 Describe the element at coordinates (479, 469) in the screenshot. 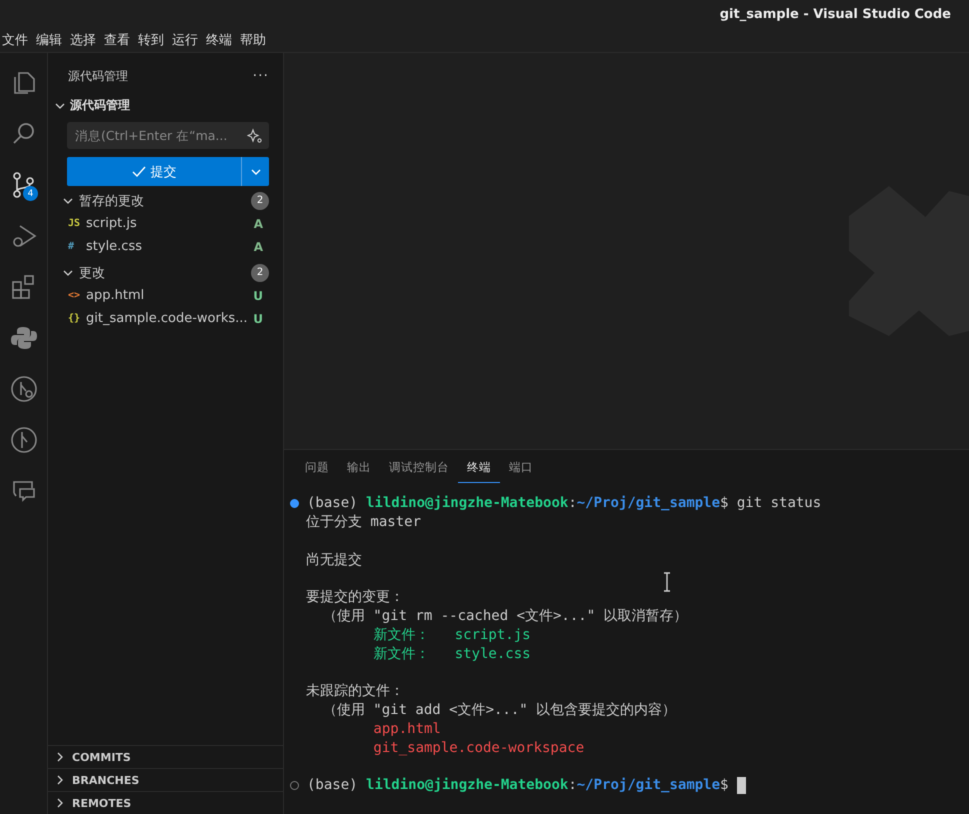

I see `panel-tab: 终端` at that location.